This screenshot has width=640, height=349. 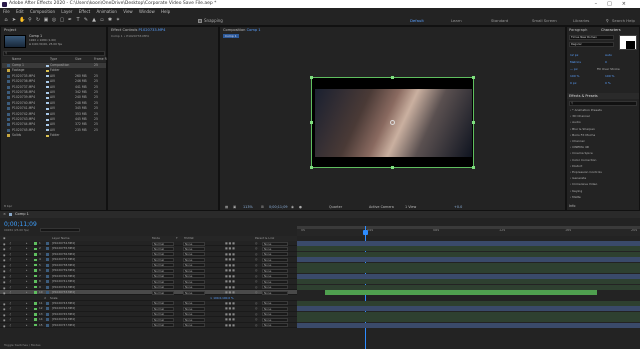 I want to click on home-icon: ⌂, so click(x=6, y=20).